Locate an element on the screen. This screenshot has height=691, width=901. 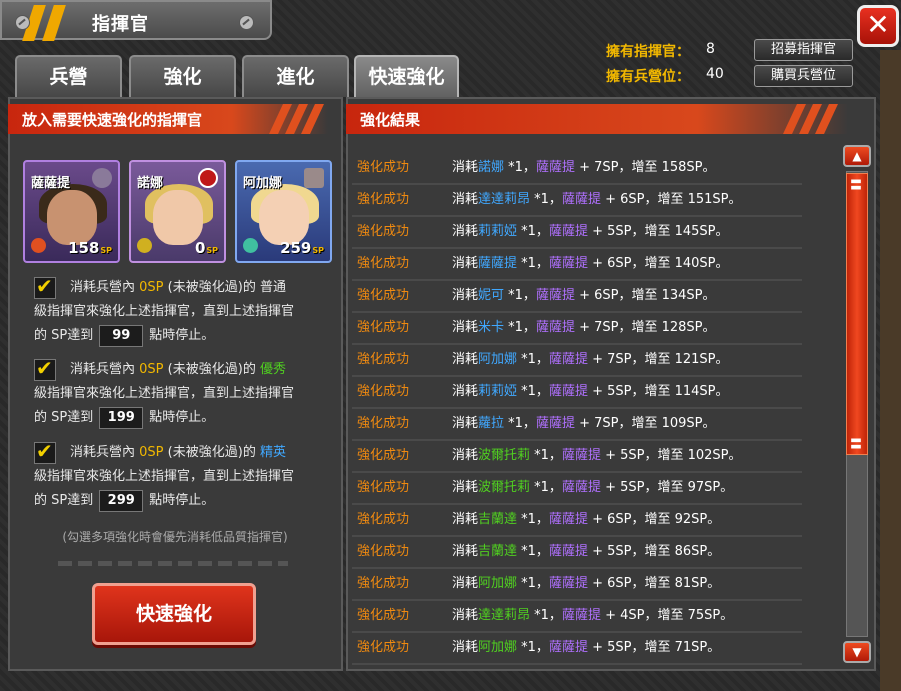
result-gain: + 5SP，增至 145SP。 is located at coordinates (658, 231).